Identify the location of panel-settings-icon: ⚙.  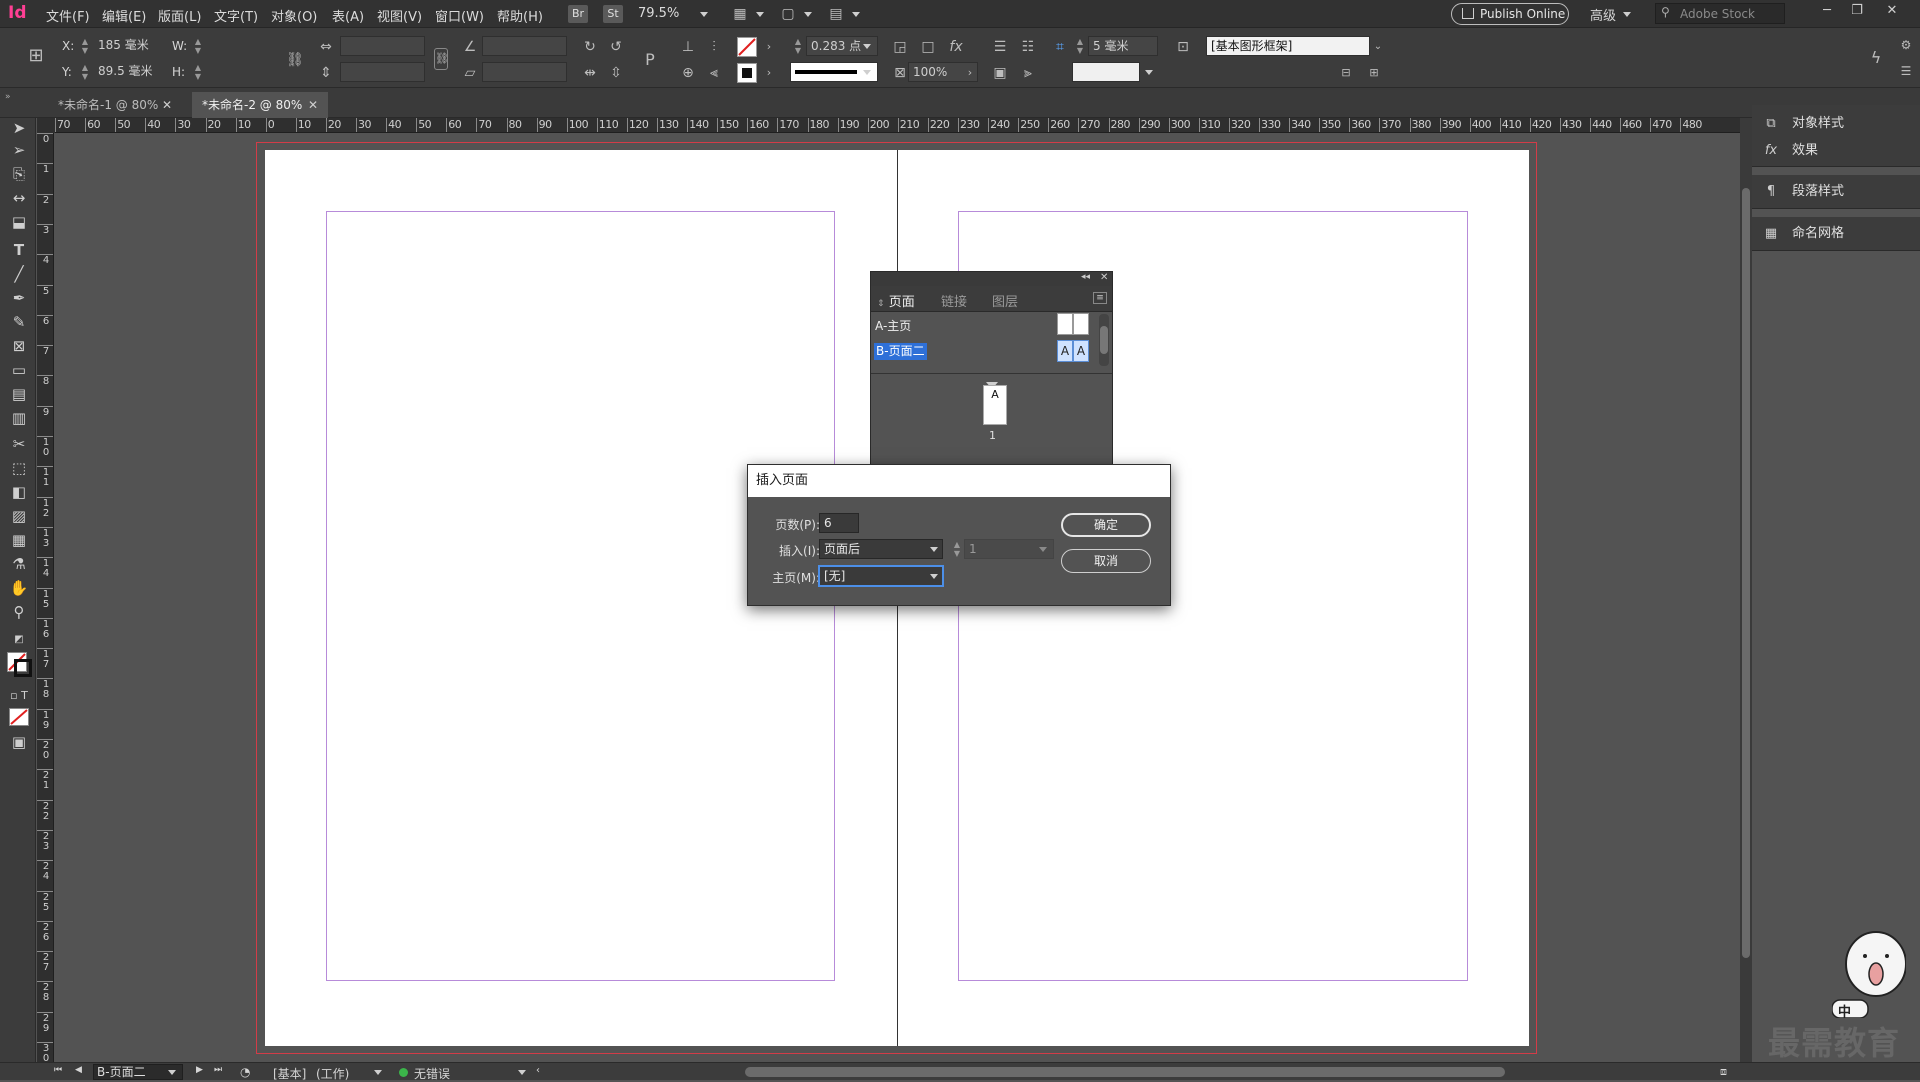
(1906, 45).